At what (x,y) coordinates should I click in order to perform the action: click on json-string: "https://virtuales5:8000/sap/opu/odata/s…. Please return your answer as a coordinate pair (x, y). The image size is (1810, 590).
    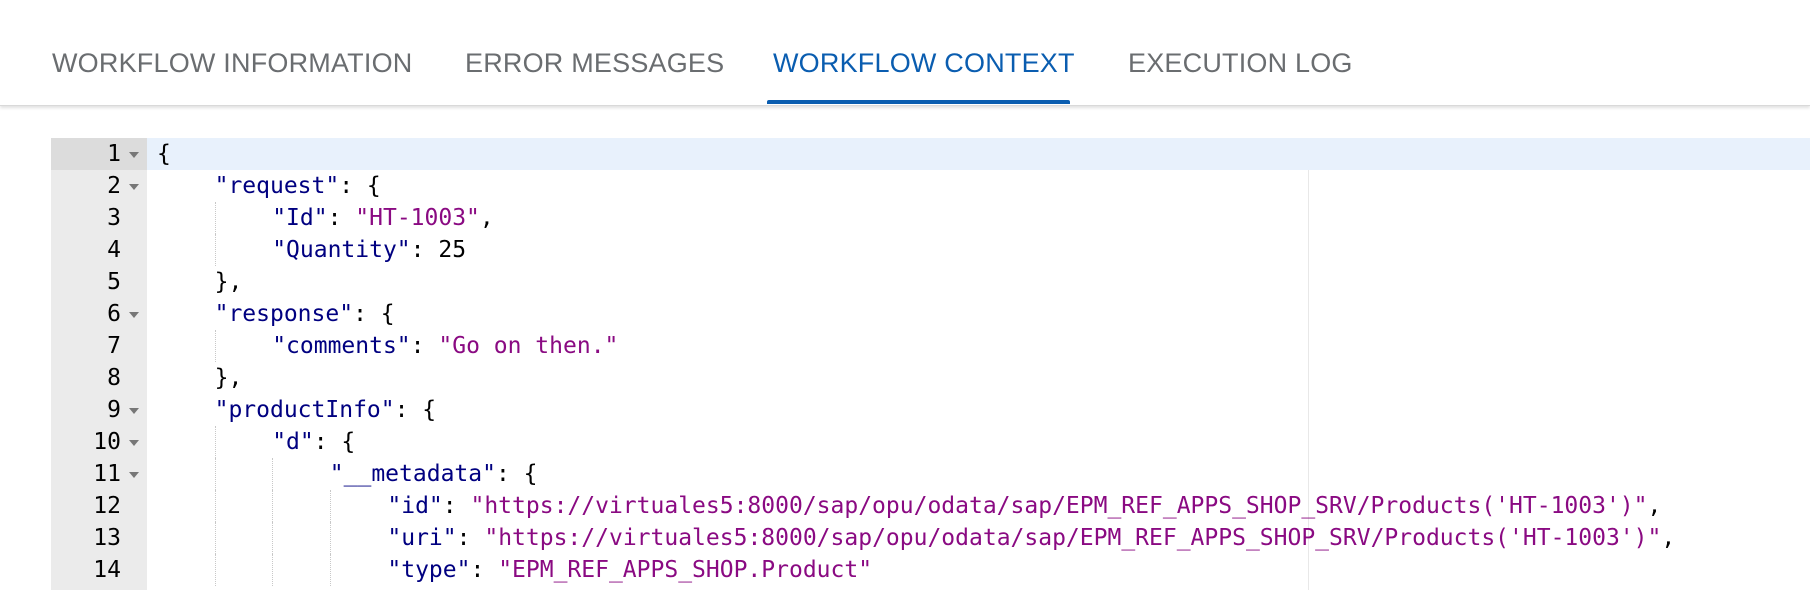
    Looking at the image, I should click on (1073, 538).